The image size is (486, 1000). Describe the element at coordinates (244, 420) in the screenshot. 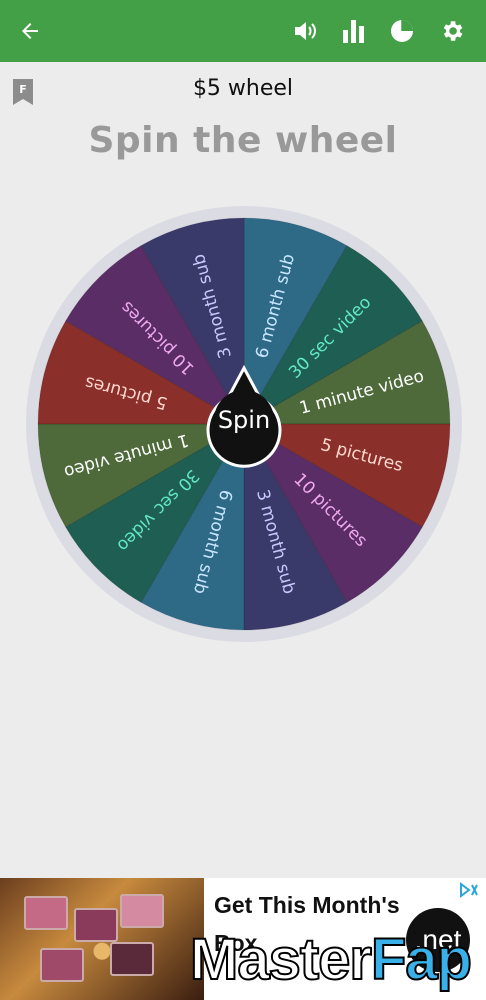

I see `spin-label: Spin` at that location.